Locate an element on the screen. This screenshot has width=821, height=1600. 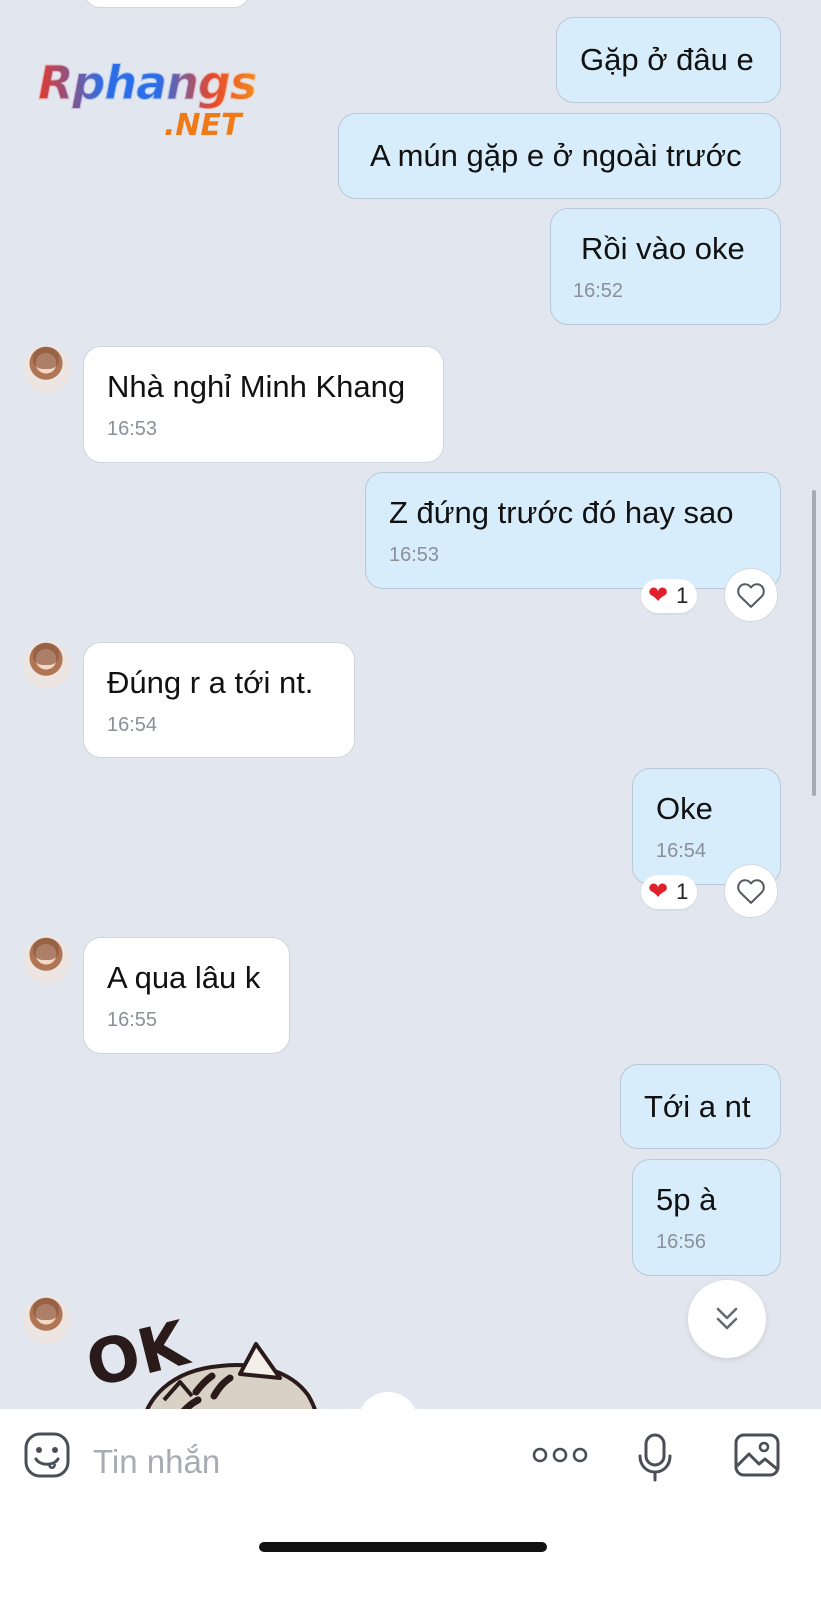
message-text: Gặp ở đâu e is located at coordinates (667, 59).